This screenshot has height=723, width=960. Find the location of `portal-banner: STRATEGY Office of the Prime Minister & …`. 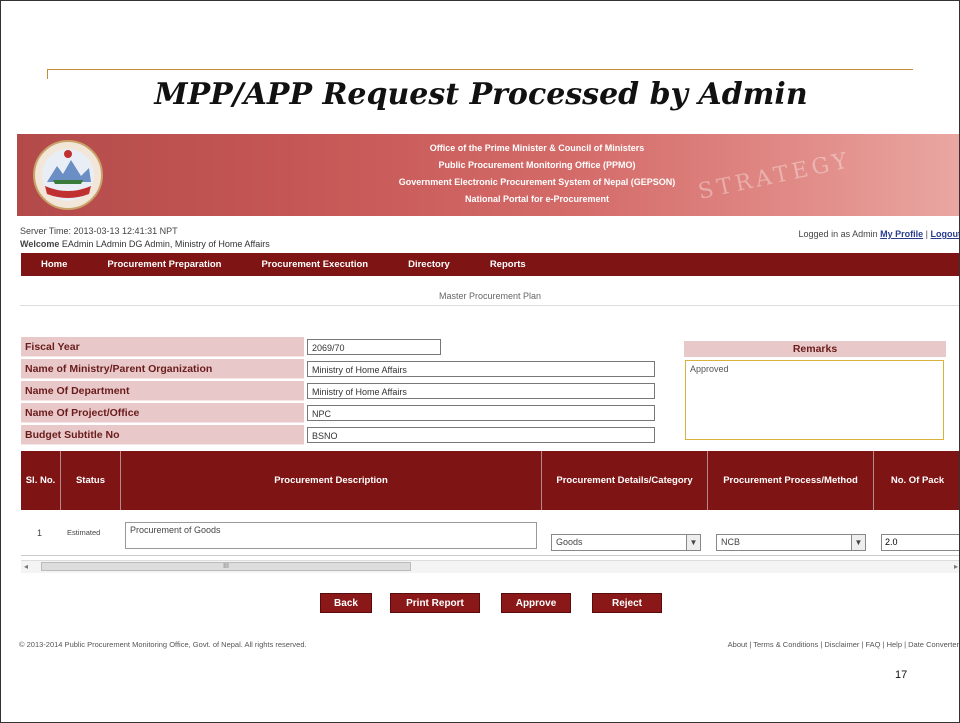

portal-banner: STRATEGY Office of the Prime Minister & … is located at coordinates (488, 175).